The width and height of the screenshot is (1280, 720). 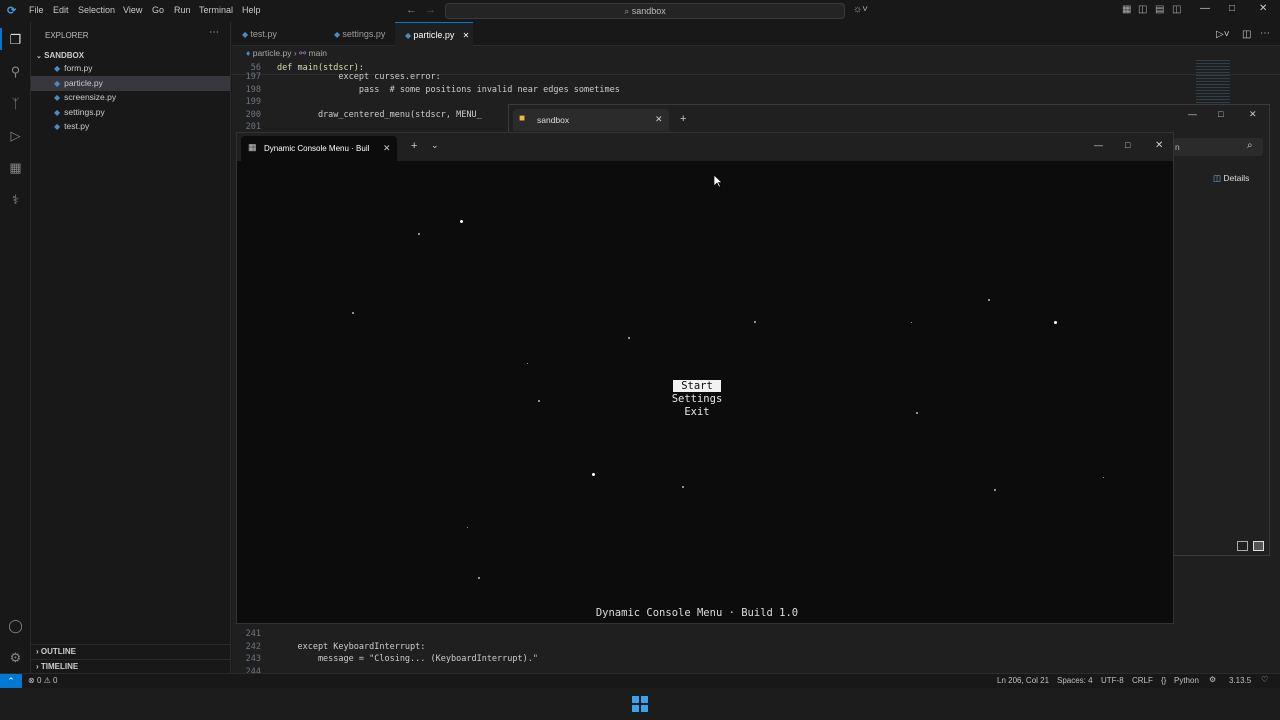 What do you see at coordinates (130, 651) in the screenshot?
I see `outline-section: › OUTLINE` at bounding box center [130, 651].